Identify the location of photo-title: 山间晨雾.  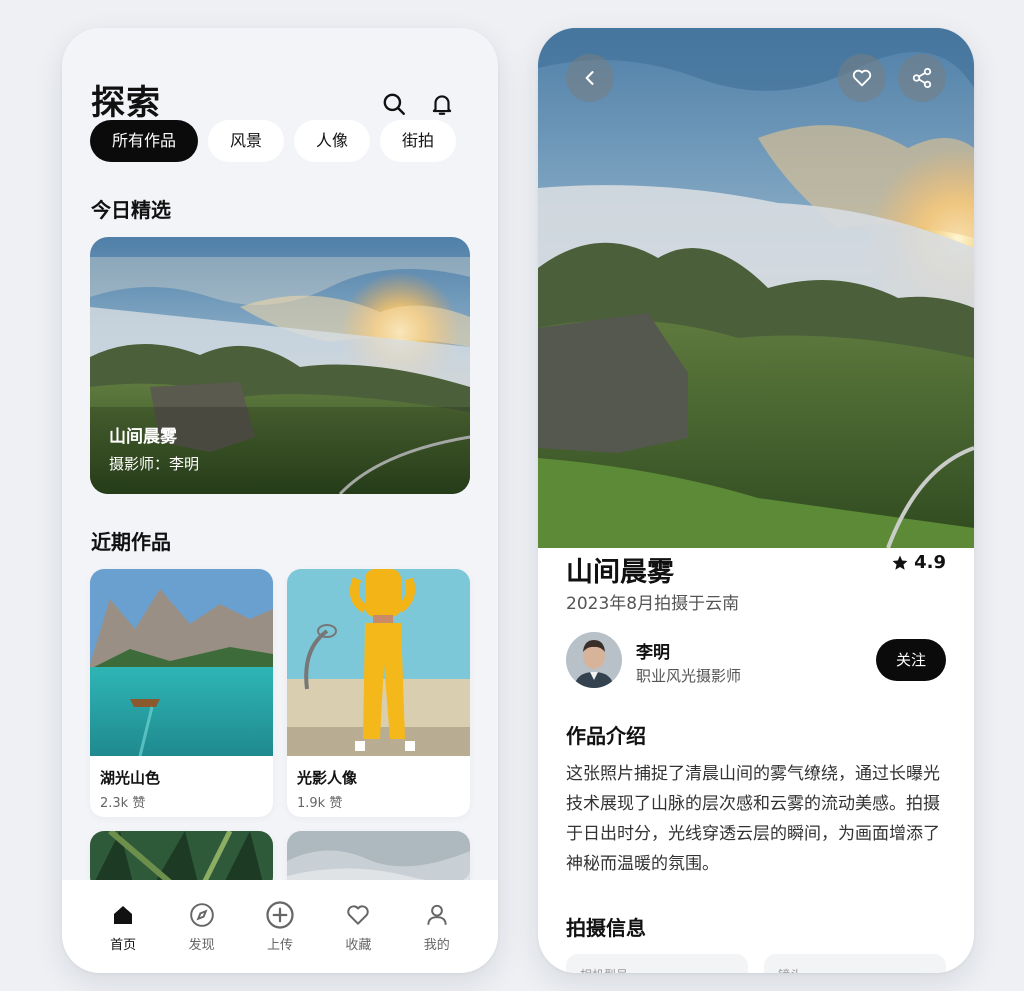
(620, 572).